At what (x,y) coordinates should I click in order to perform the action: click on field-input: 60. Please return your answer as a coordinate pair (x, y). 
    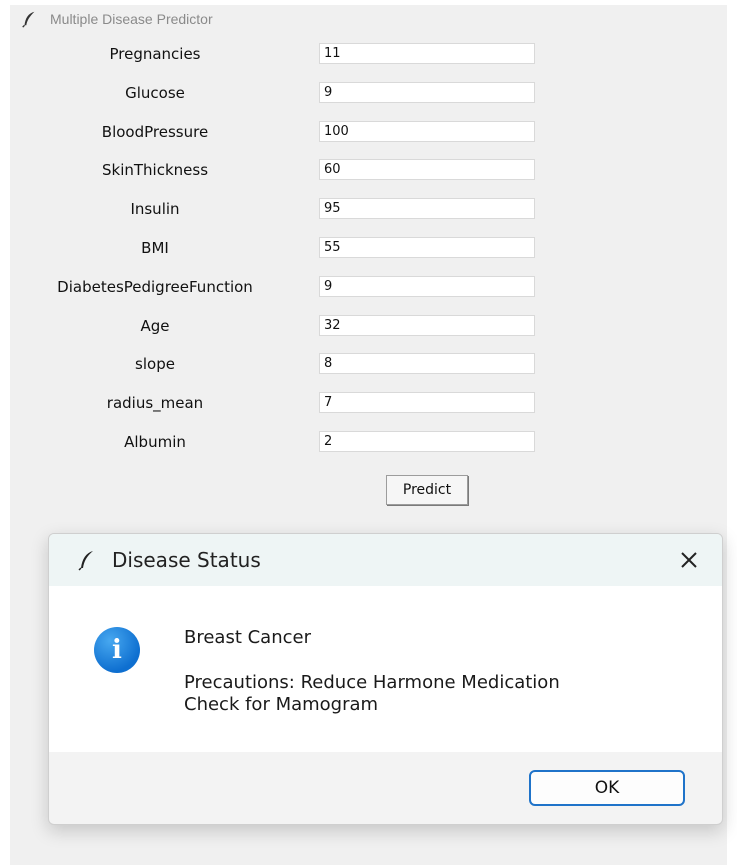
    Looking at the image, I should click on (427, 169).